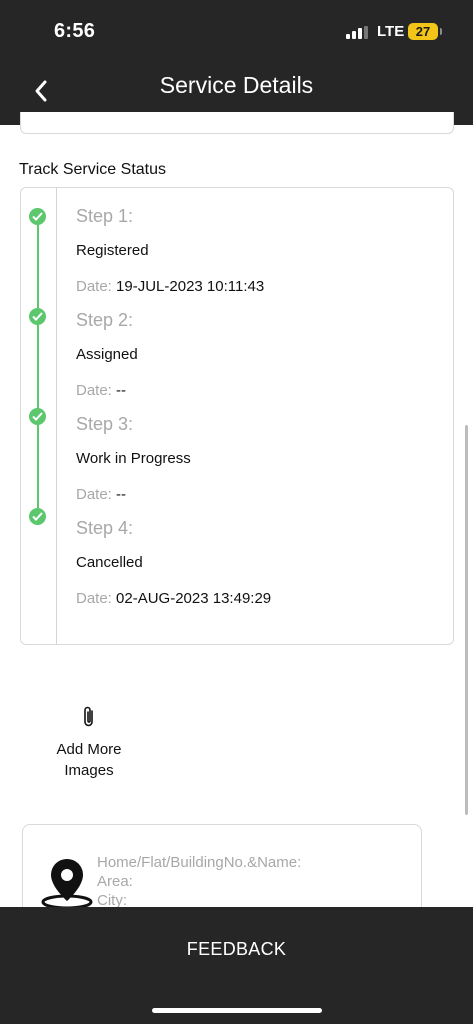 The height and width of the screenshot is (1024, 473). I want to click on step-status: Assigned, so click(107, 354).